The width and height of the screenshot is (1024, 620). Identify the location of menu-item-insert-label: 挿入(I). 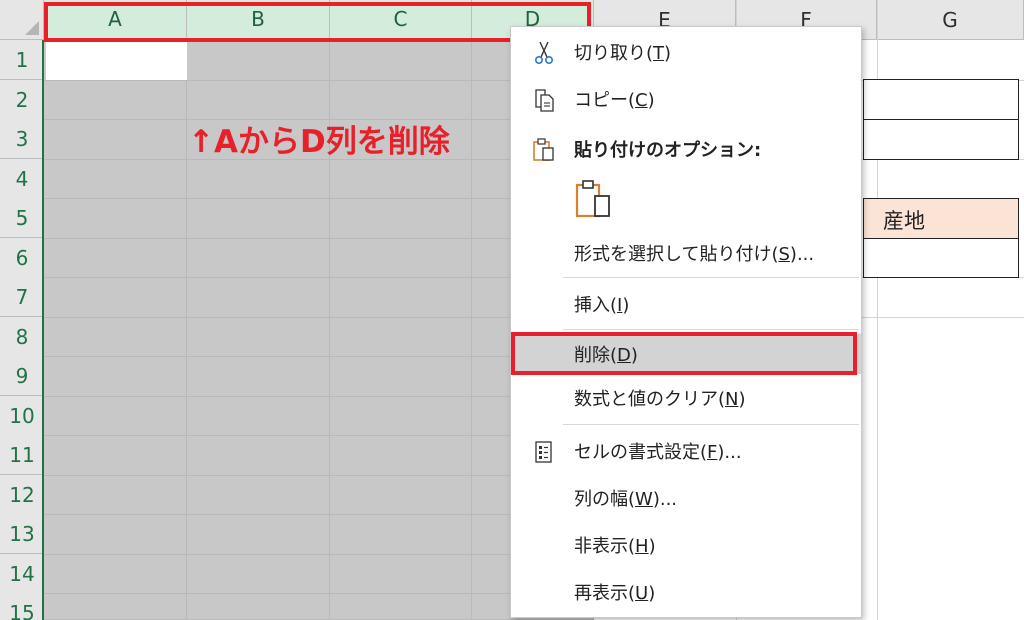
(602, 305).